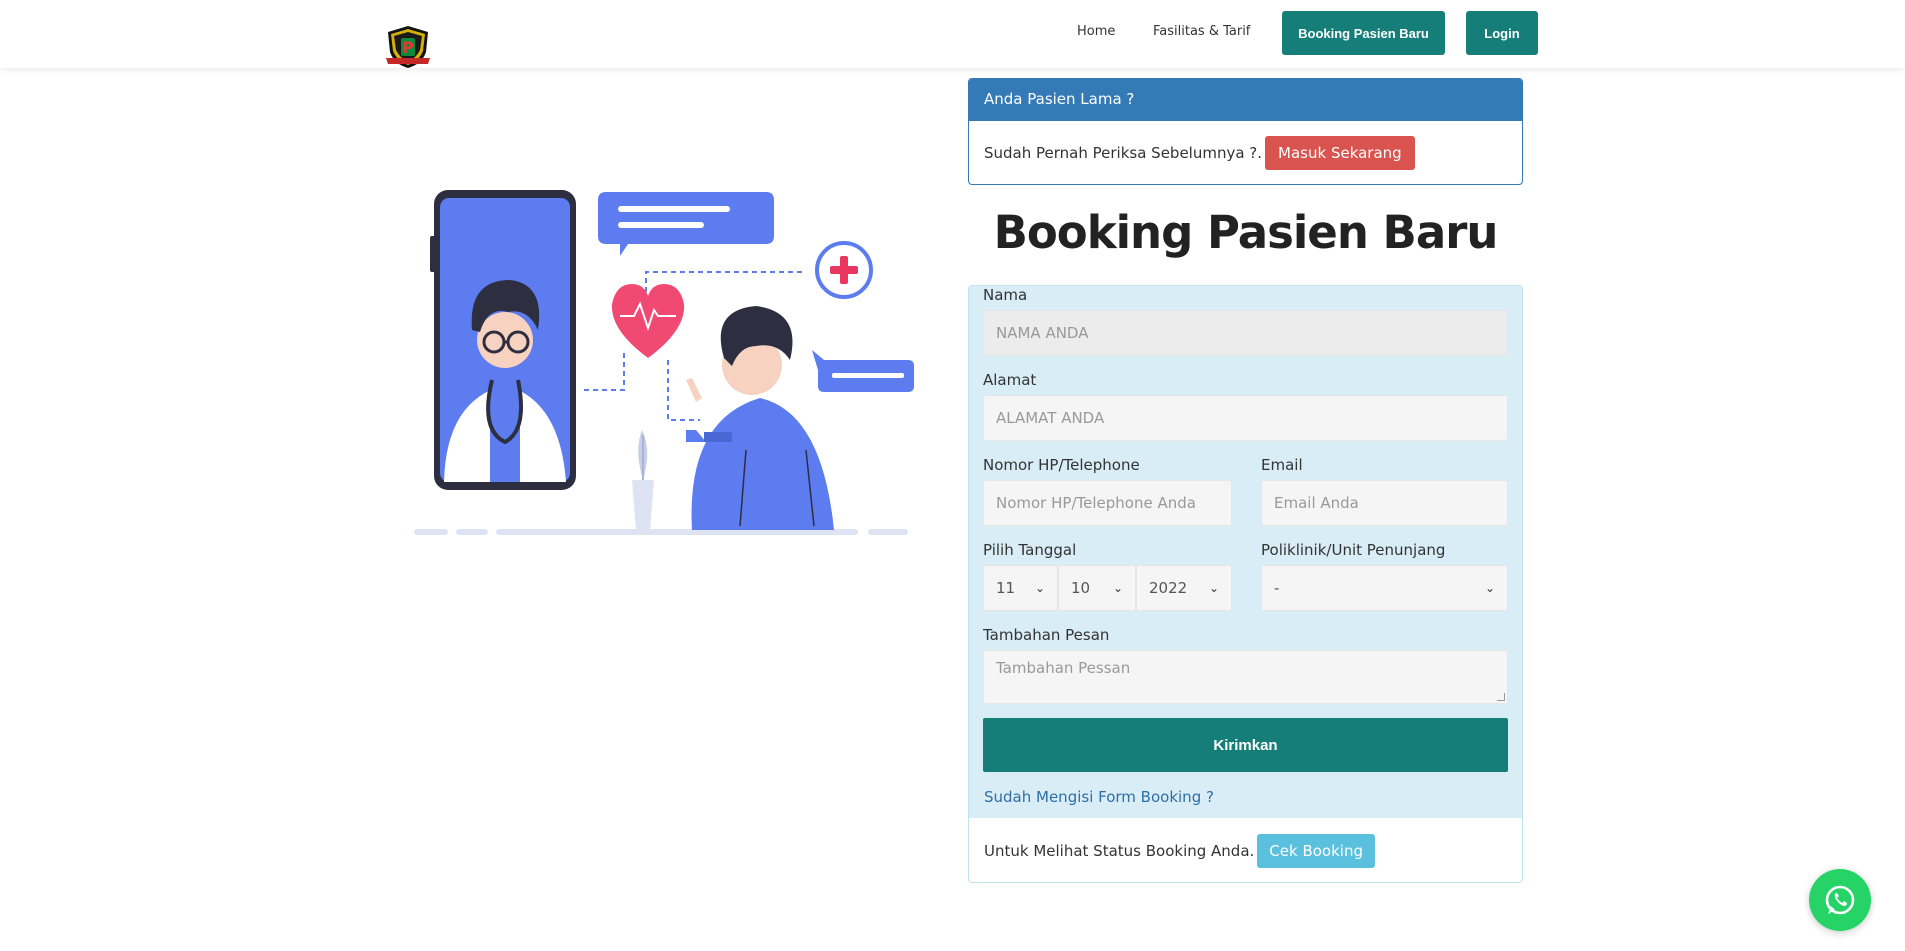  Describe the element at coordinates (1502, 33) in the screenshot. I see `nav-login-button: Login` at that location.